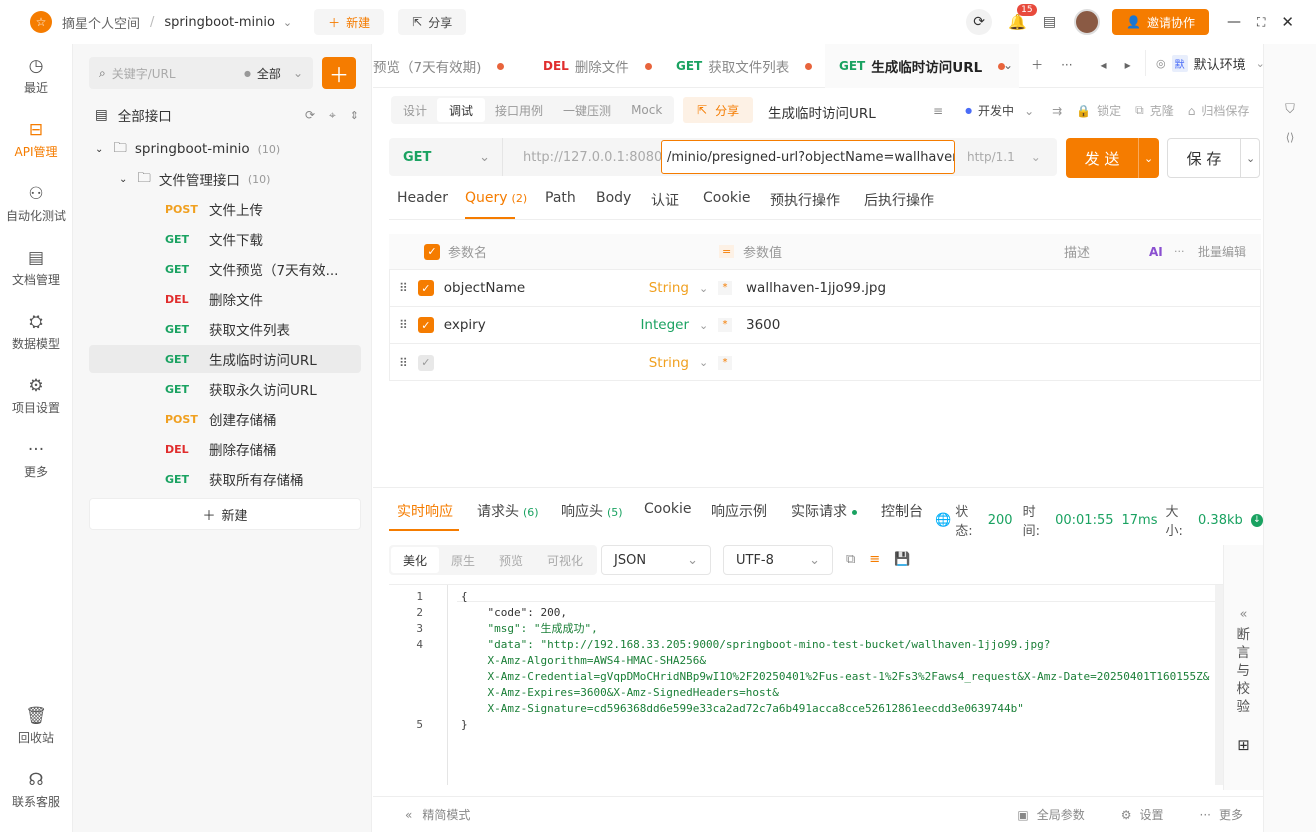  I want to click on shield-icon: ⛉, so click(1290, 109).